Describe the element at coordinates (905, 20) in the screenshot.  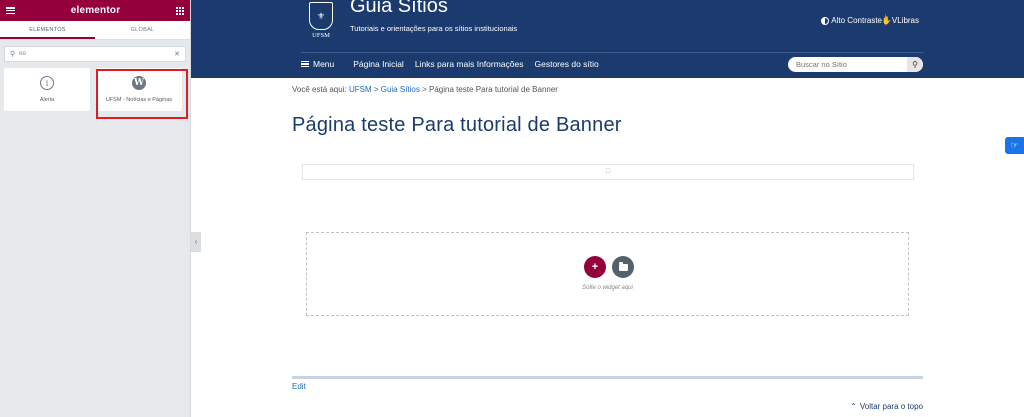
I see `vlibras-label: VLibras` at that location.